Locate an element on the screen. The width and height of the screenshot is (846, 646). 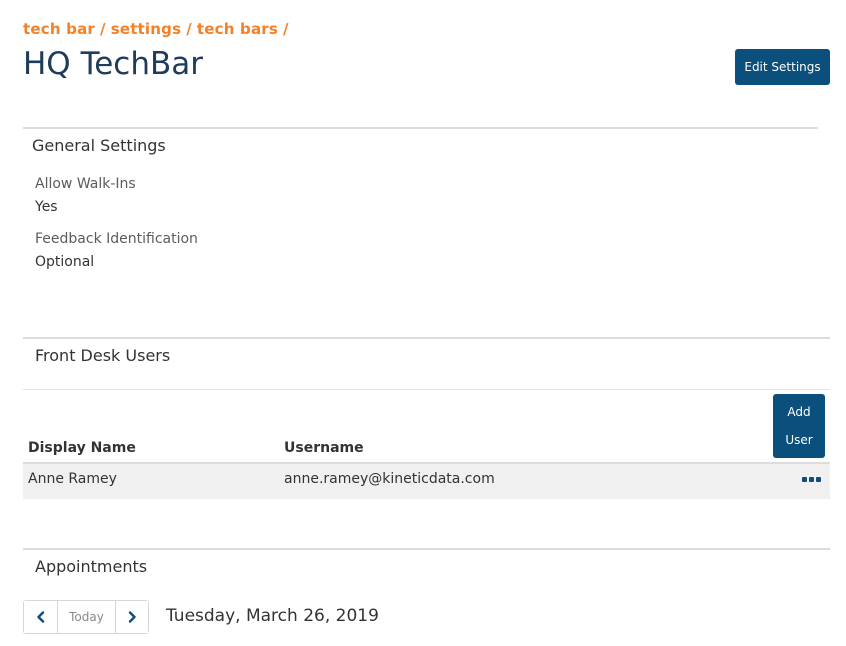
add-user-button: Add User is located at coordinates (799, 426).